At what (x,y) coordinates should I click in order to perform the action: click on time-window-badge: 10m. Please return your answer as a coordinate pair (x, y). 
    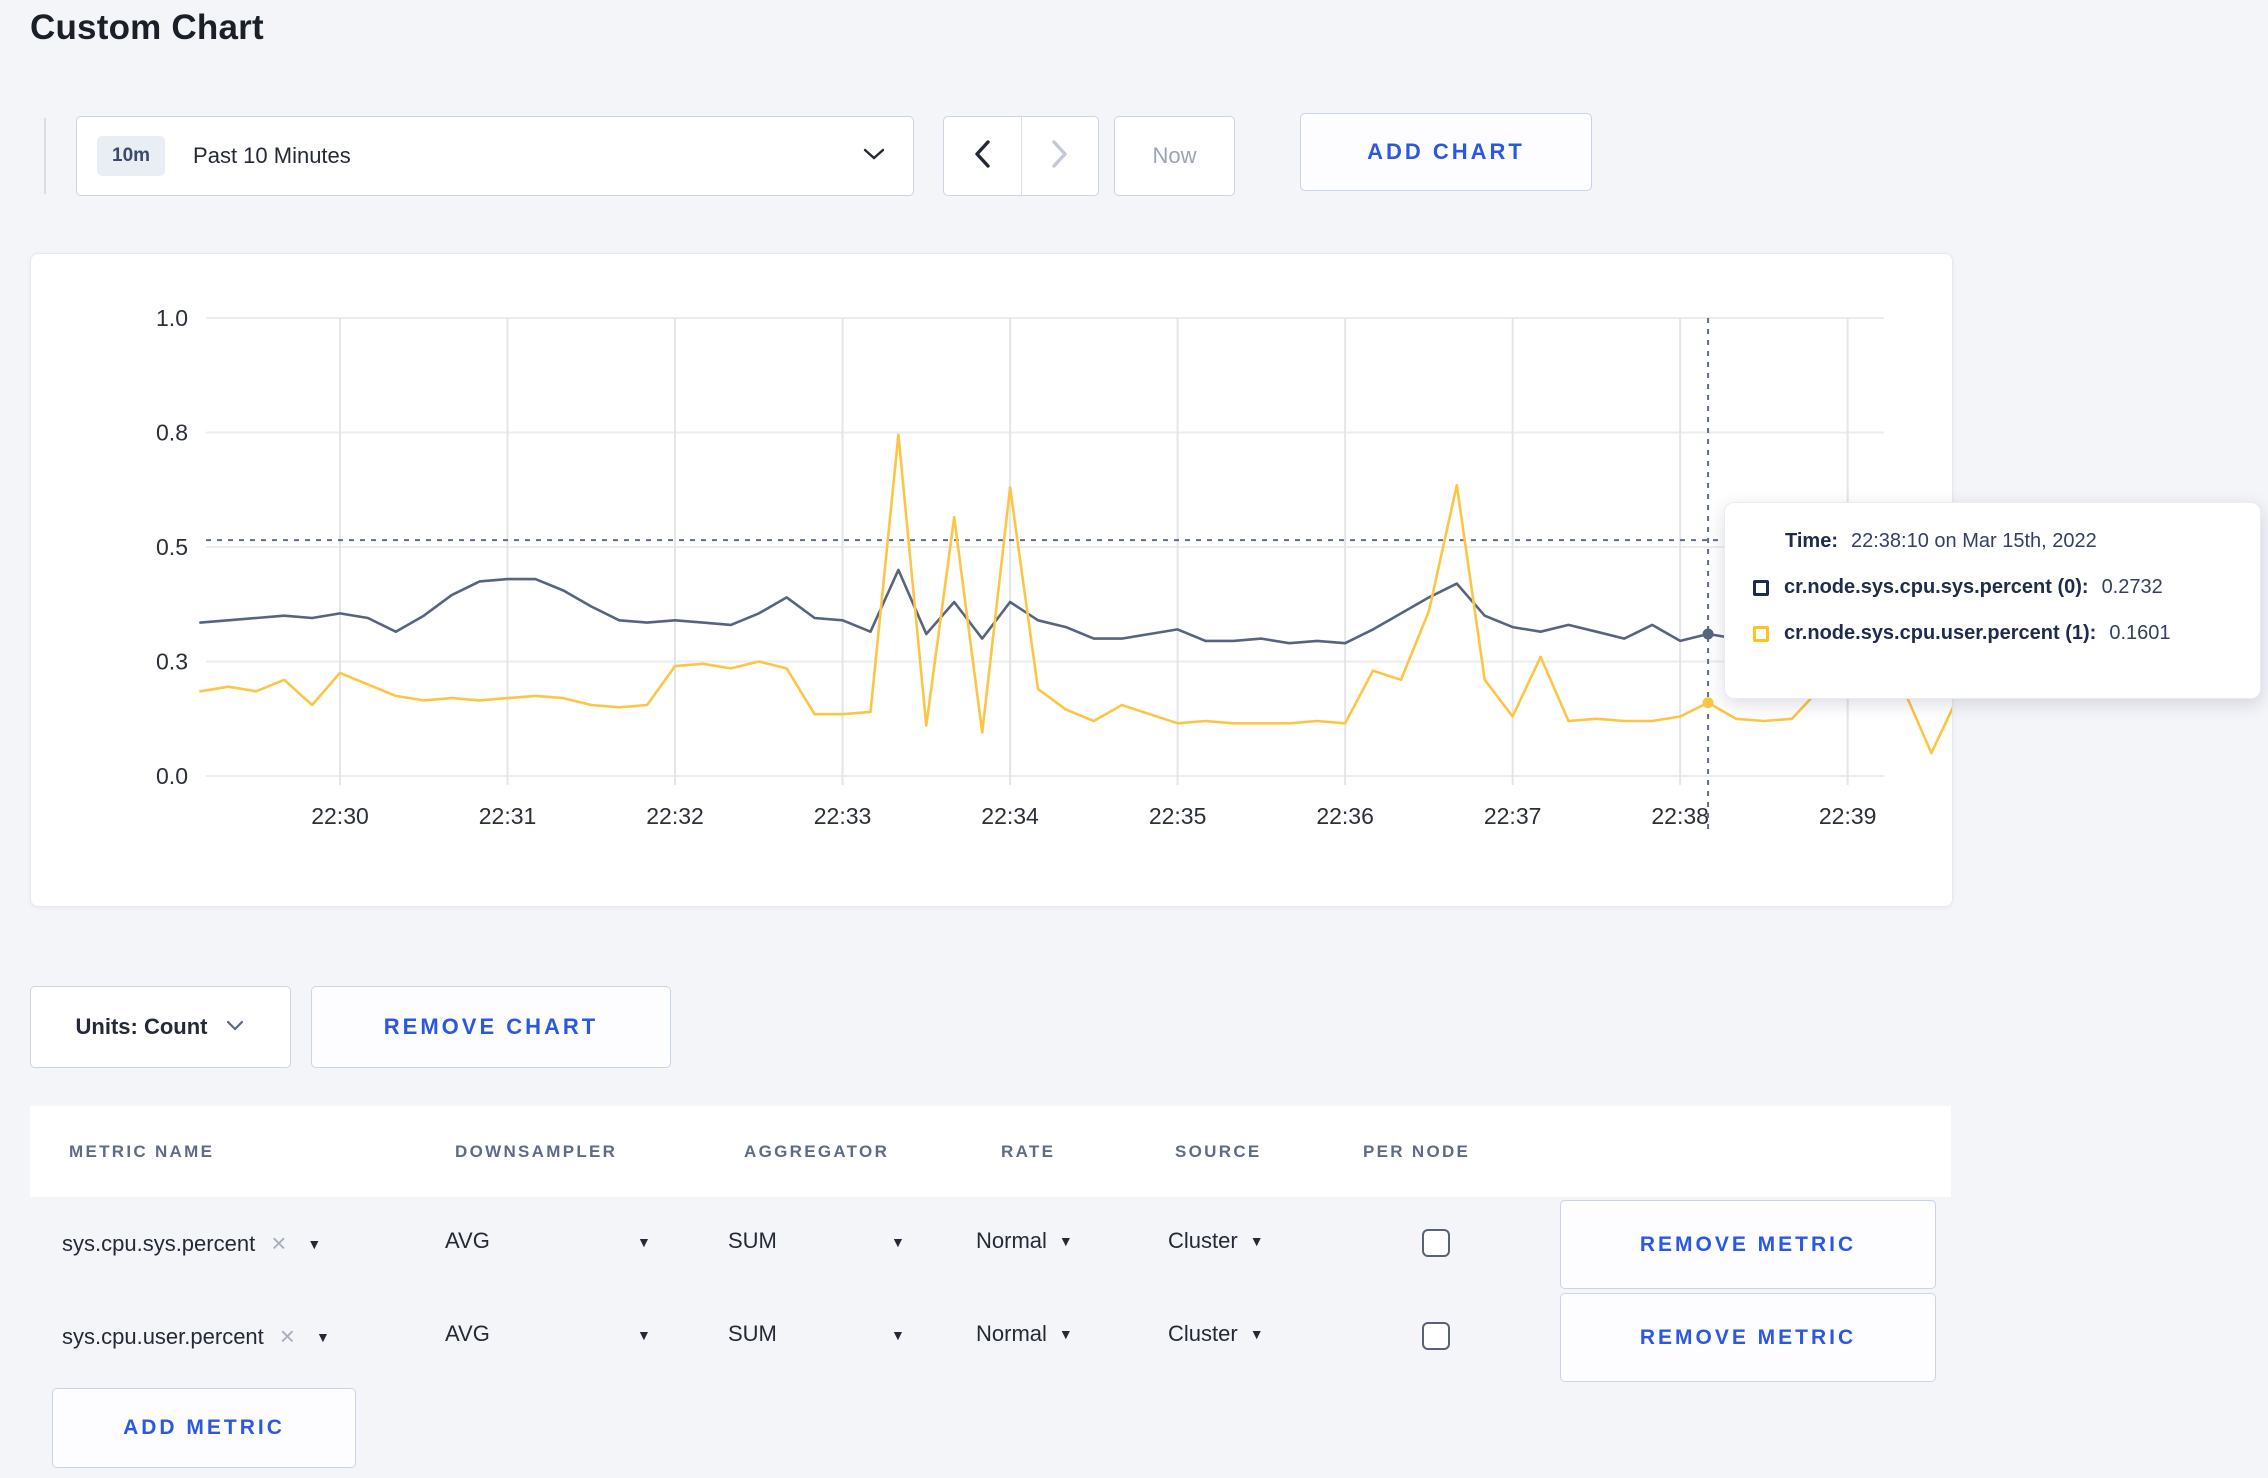
    Looking at the image, I should click on (131, 156).